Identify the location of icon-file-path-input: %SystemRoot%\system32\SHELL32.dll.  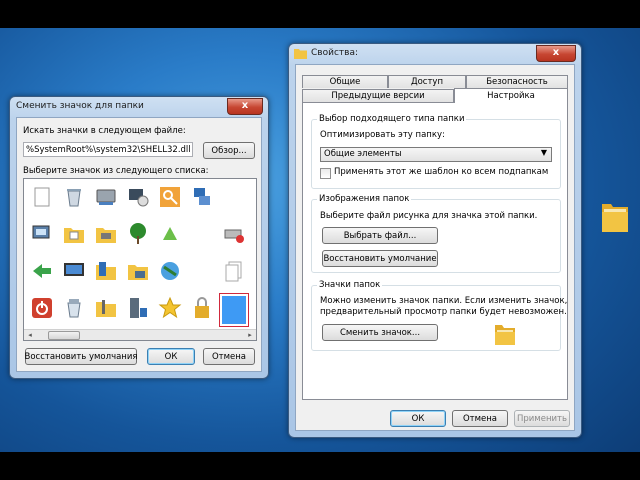
(108, 149).